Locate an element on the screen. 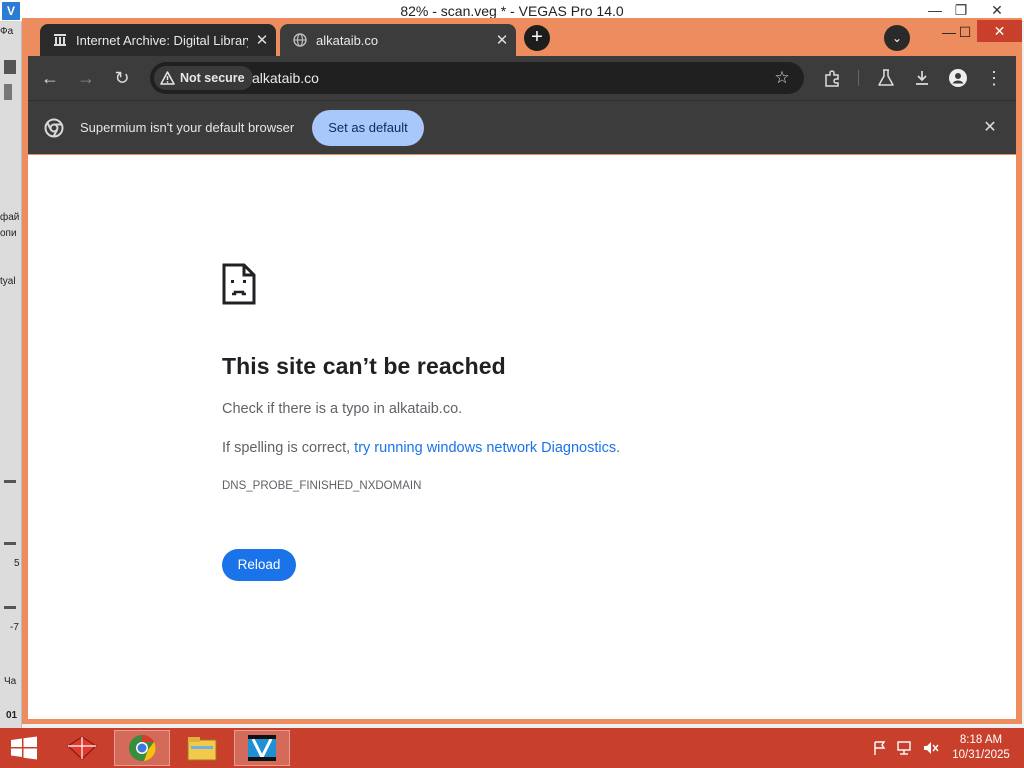  browser-toolbar: ← → ↻ Not secure alkataib.co ☆ ⋮ is located at coordinates (522, 78).